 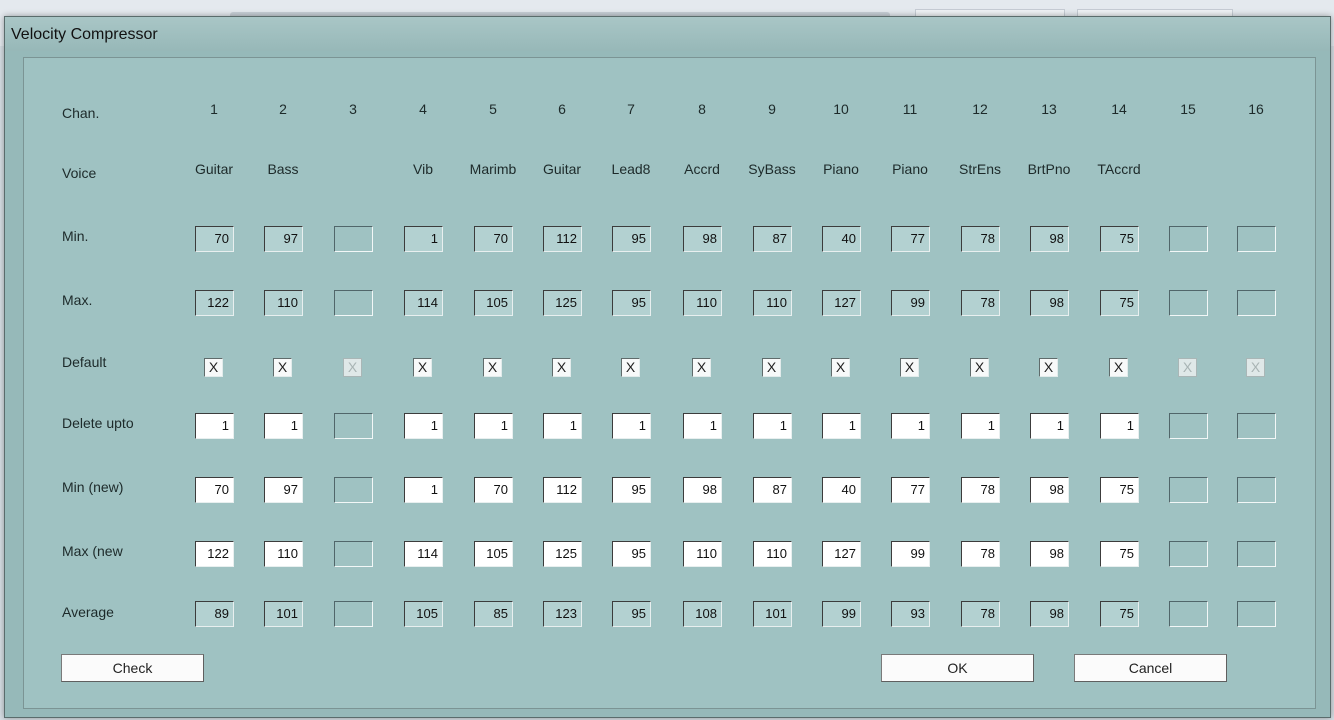 I want to click on max-new-field: 114, so click(x=423, y=554).